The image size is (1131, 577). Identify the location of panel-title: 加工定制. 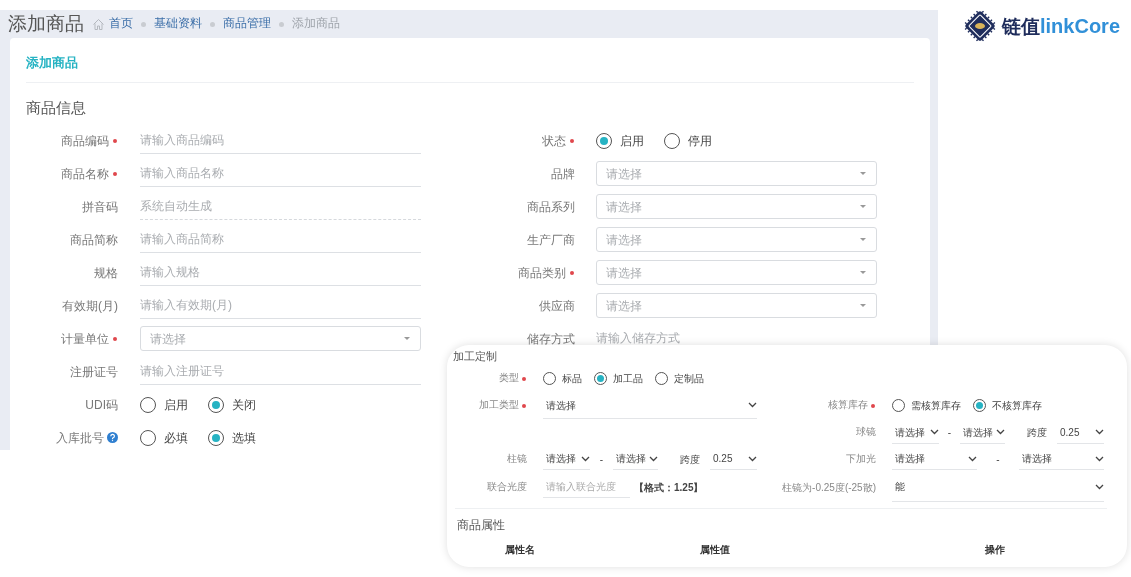
(475, 356).